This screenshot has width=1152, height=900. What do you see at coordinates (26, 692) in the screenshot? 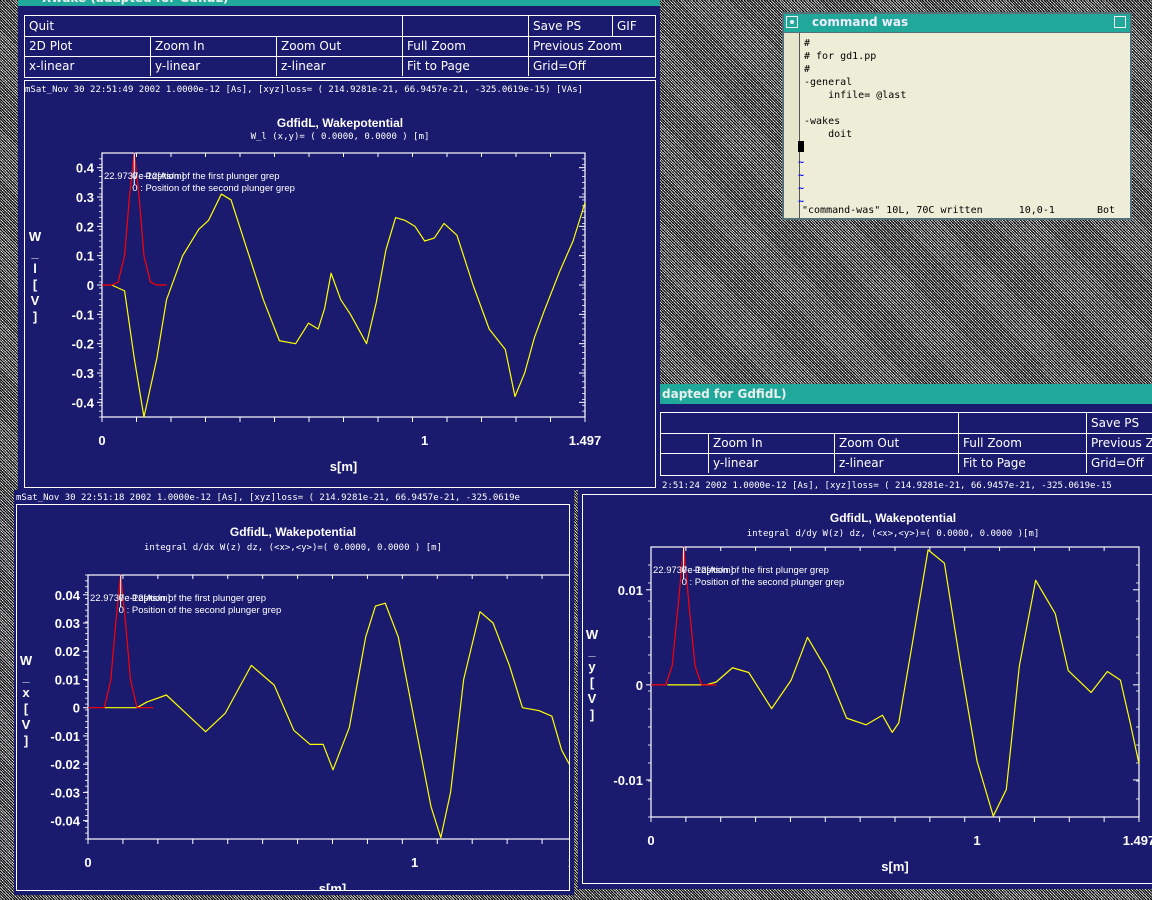
I see `y-axis-label-char: x` at bounding box center [26, 692].